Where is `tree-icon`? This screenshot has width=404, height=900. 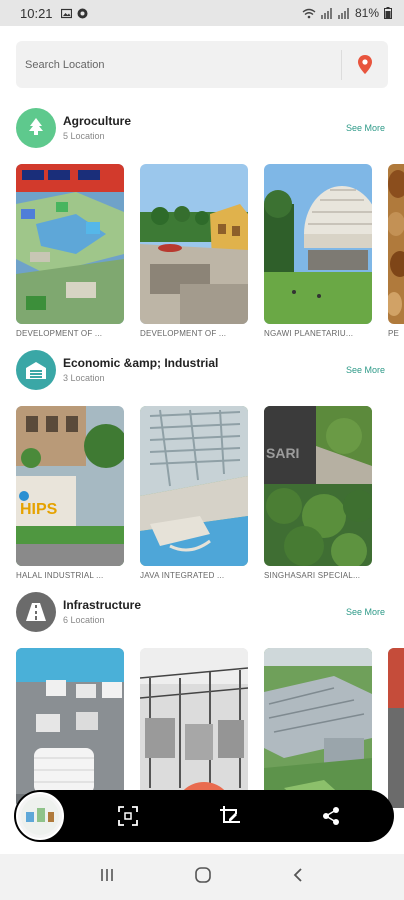
tree-icon is located at coordinates (36, 128).